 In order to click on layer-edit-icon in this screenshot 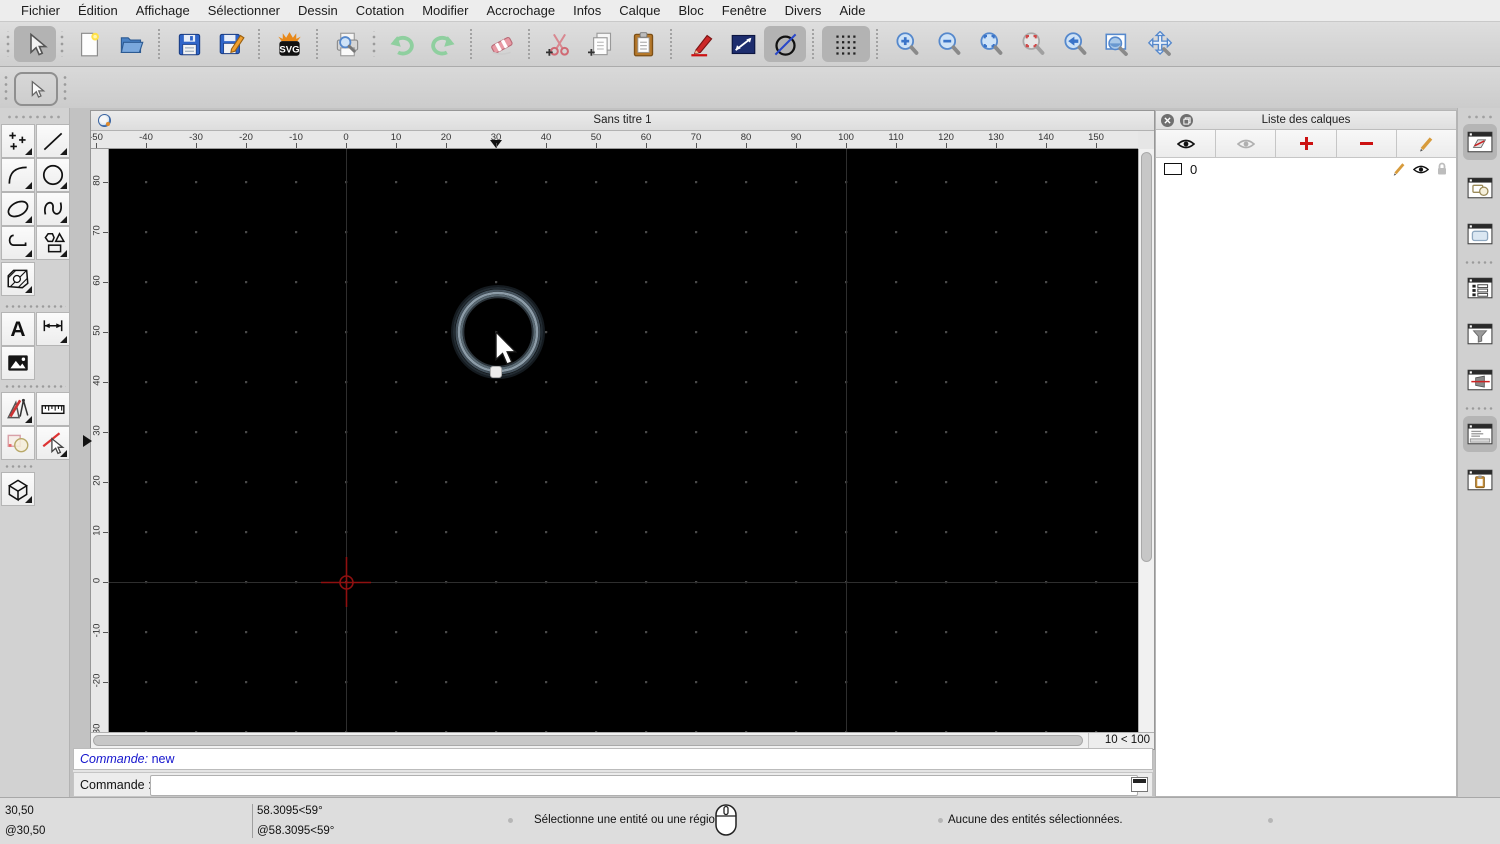, I will do `click(1399, 169)`.